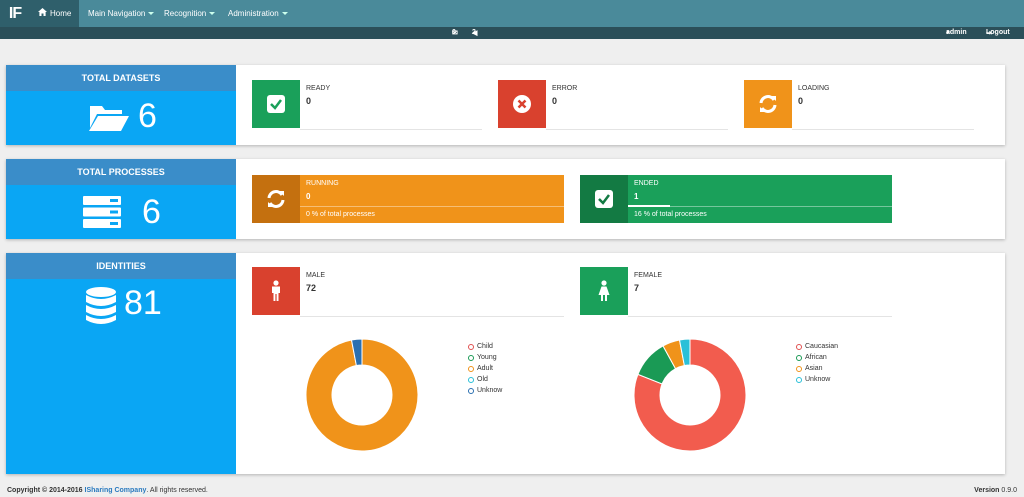  I want to click on female-label: FEMALE, so click(648, 275).